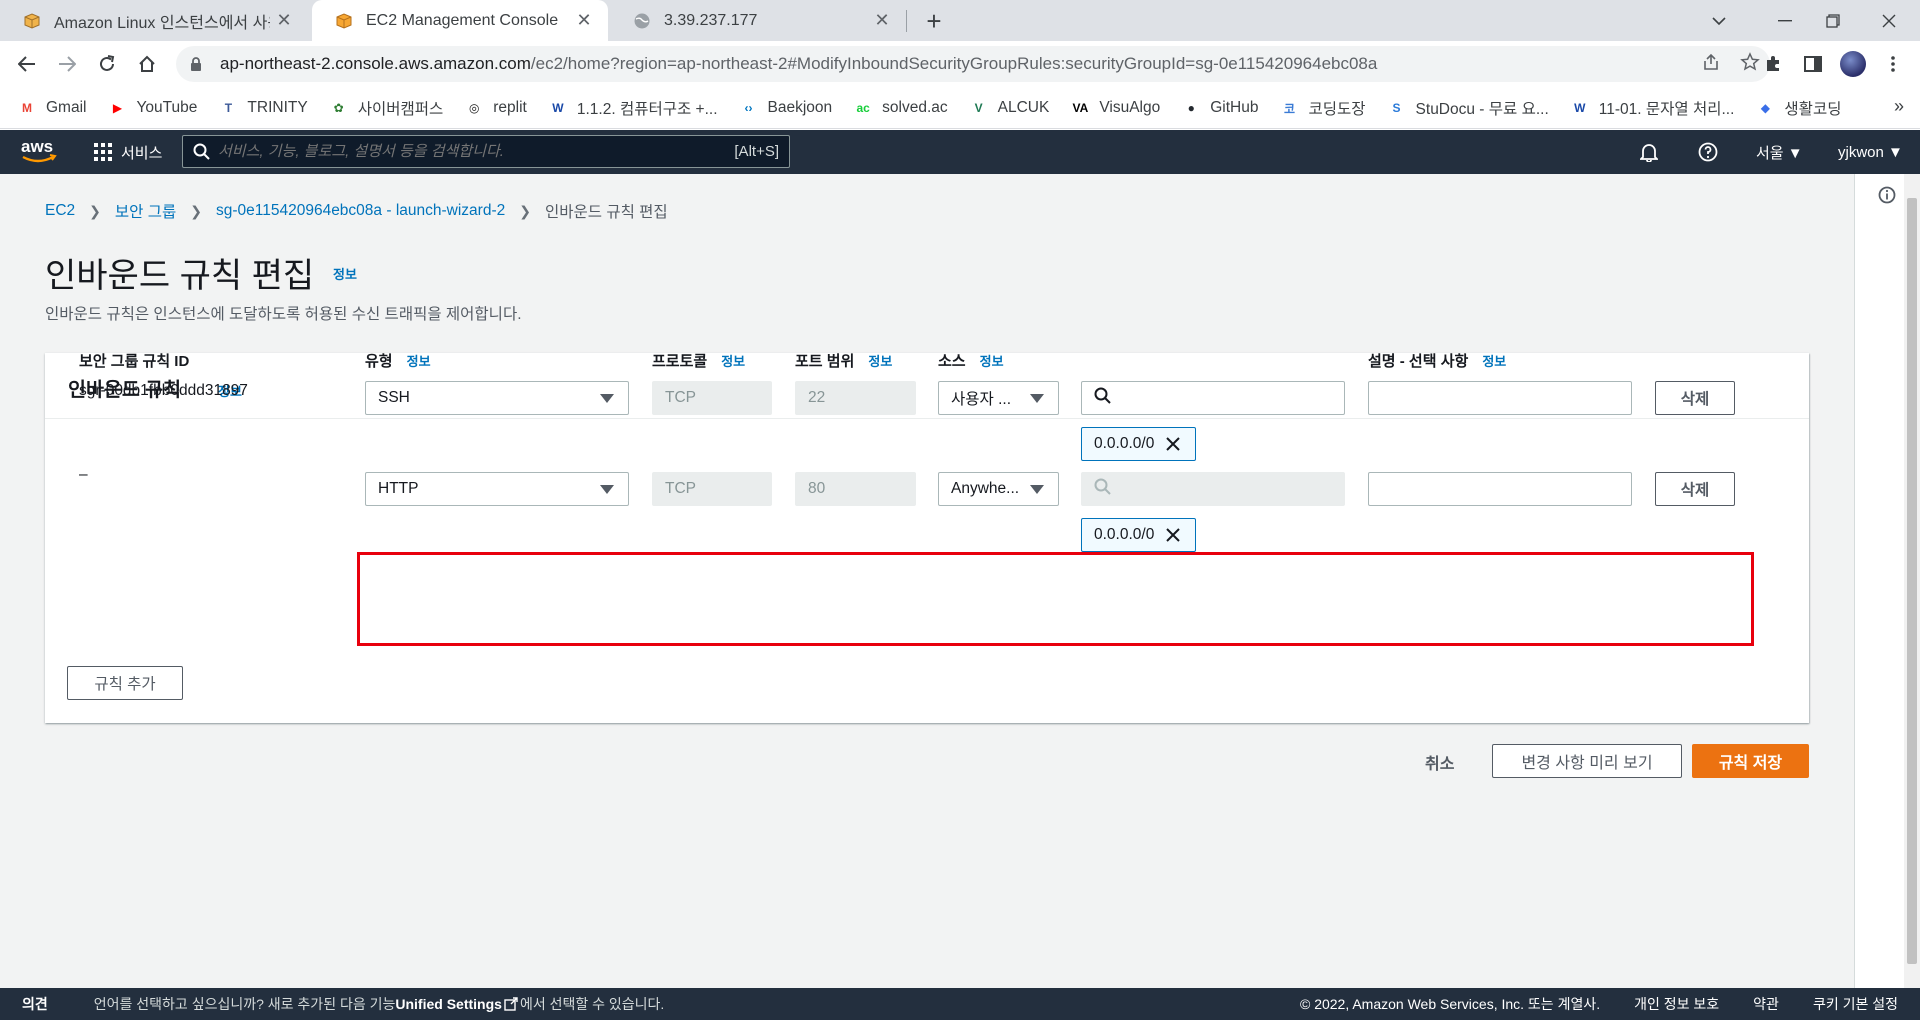 This screenshot has height=1020, width=1920. I want to click on scrollbar-thumb, so click(1912, 581).